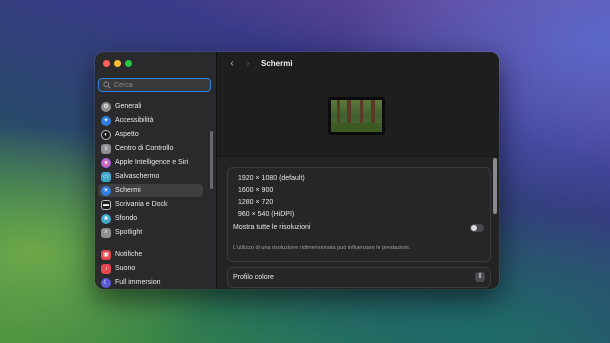 Image resolution: width=610 pixels, height=343 pixels. I want to click on minimize-window-button, so click(117, 63).